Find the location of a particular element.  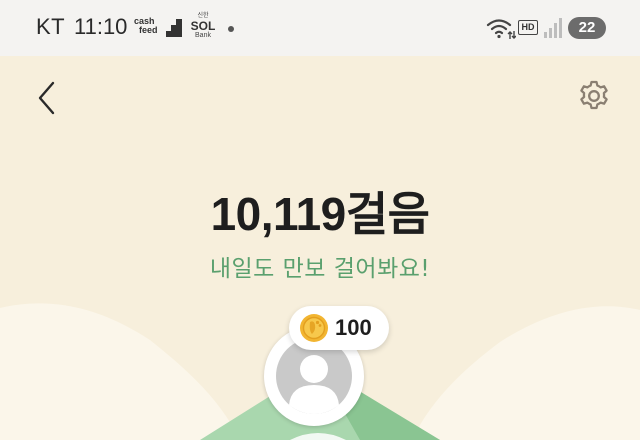

settings-button is located at coordinates (594, 96).